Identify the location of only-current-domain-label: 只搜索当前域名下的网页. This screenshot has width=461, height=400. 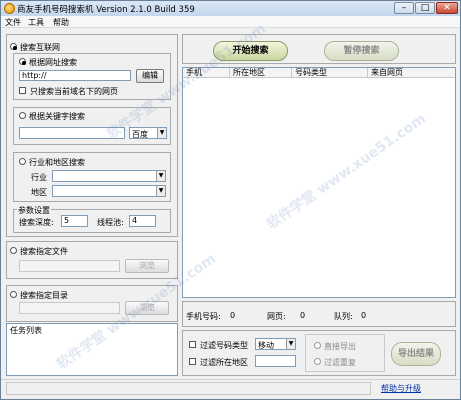
(74, 91).